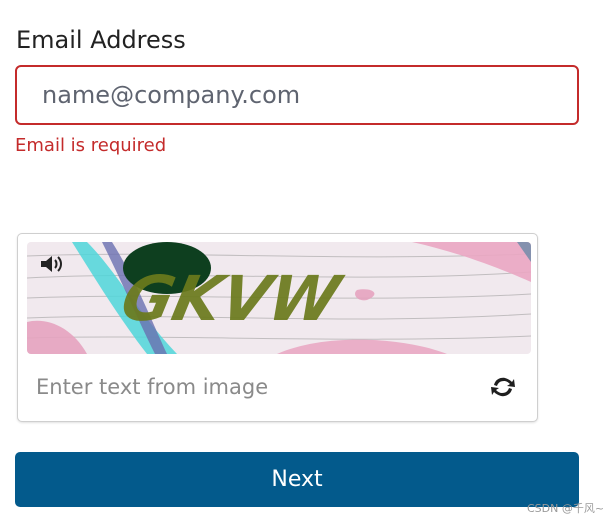  What do you see at coordinates (297, 95) in the screenshot?
I see `email-field` at bounding box center [297, 95].